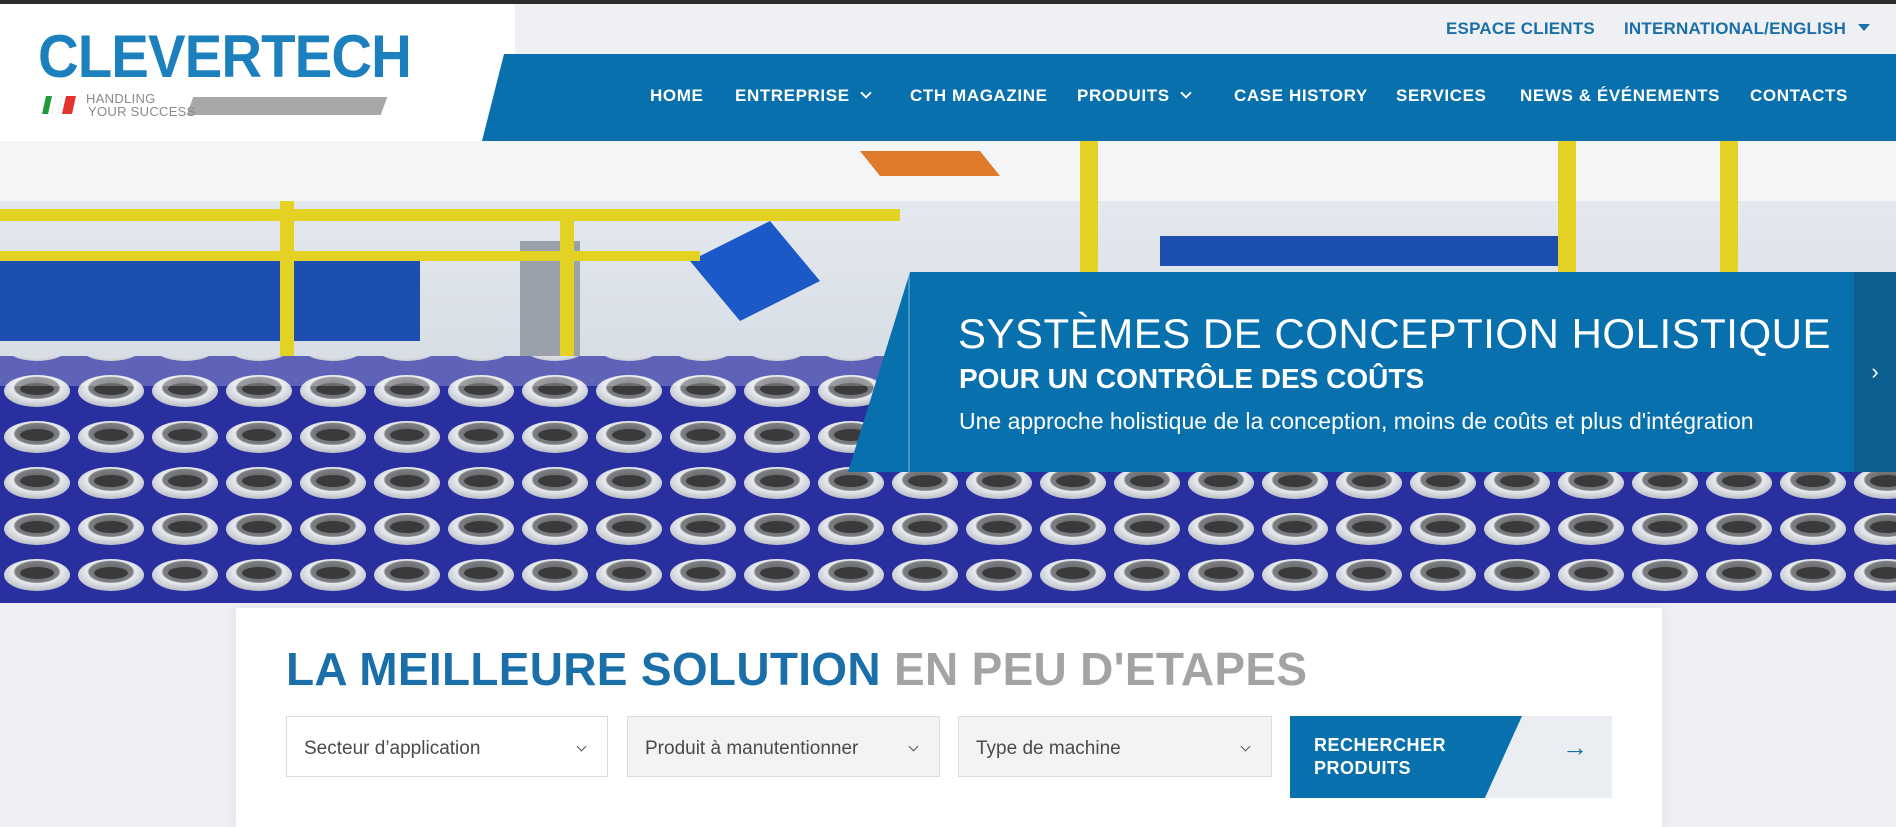 The width and height of the screenshot is (1896, 827). I want to click on logo-tagline: HANDLING YOUR SUCCESS, so click(141, 105).